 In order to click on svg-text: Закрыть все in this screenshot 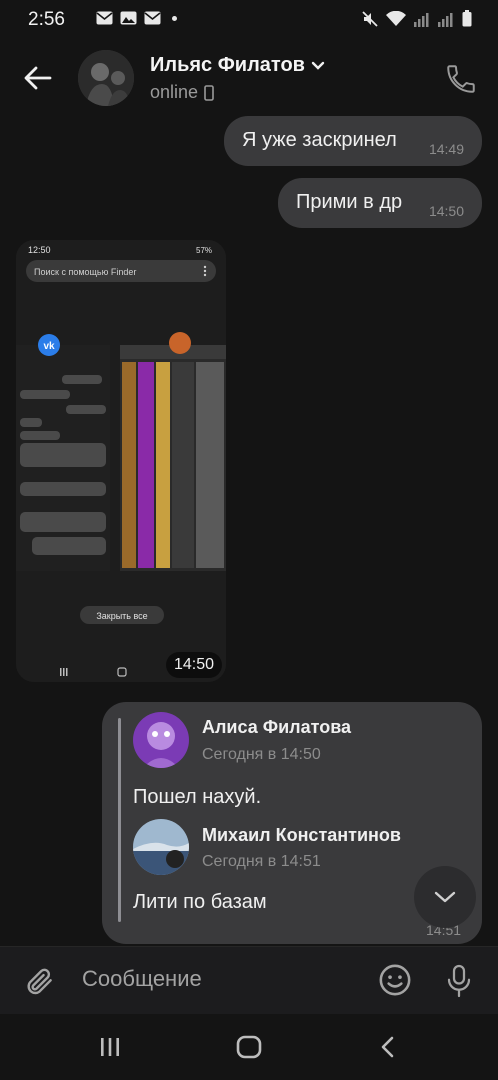, I will do `click(121, 616)`.